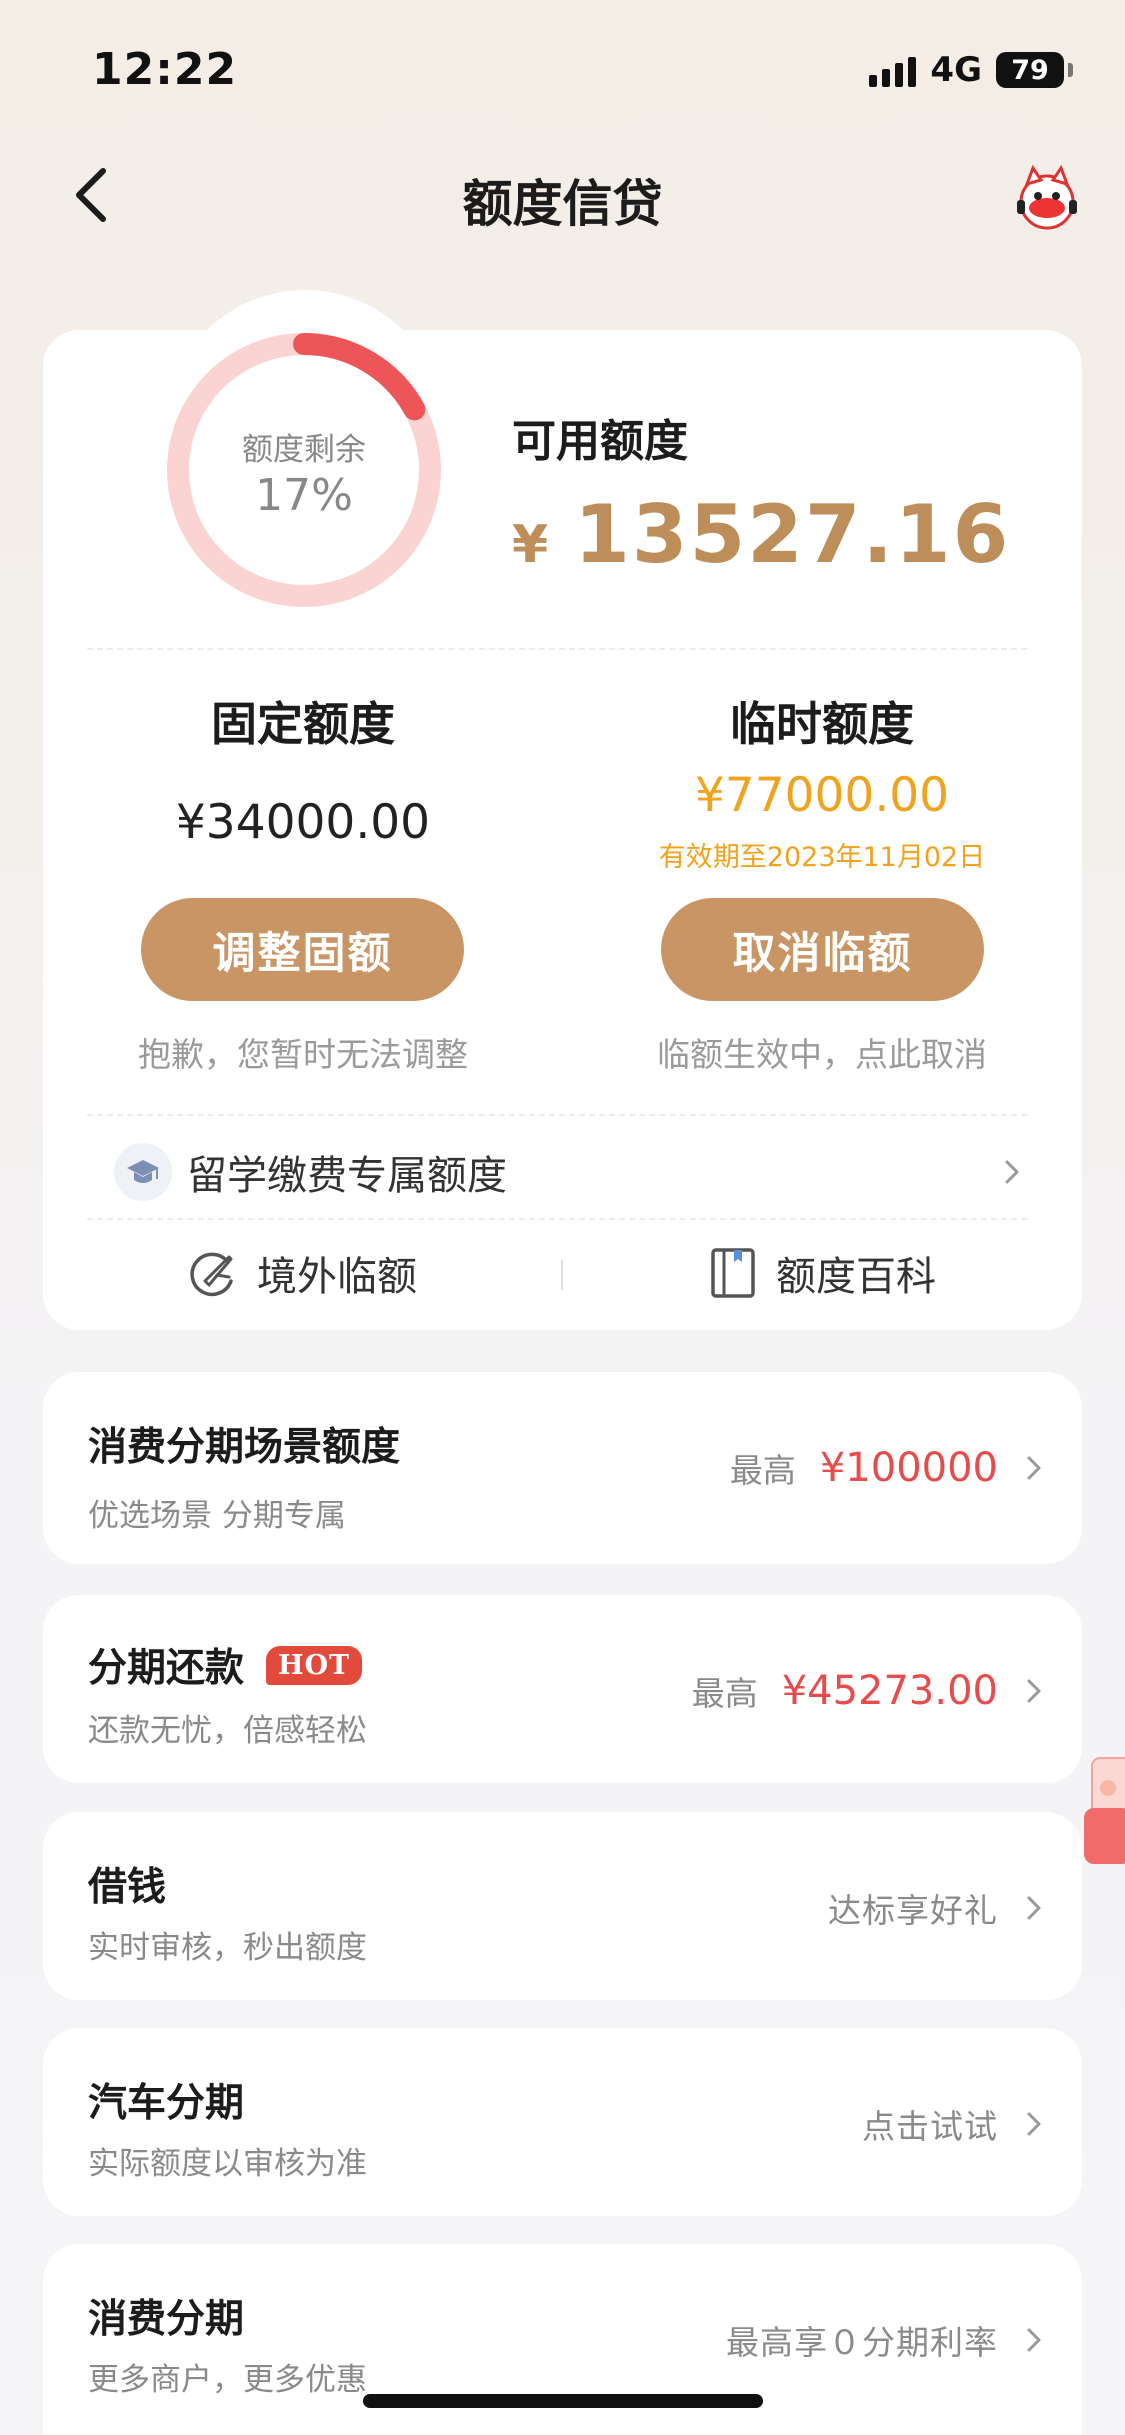 This screenshot has width=1125, height=2435. I want to click on available-limit-title: 可用额度, so click(600, 441).